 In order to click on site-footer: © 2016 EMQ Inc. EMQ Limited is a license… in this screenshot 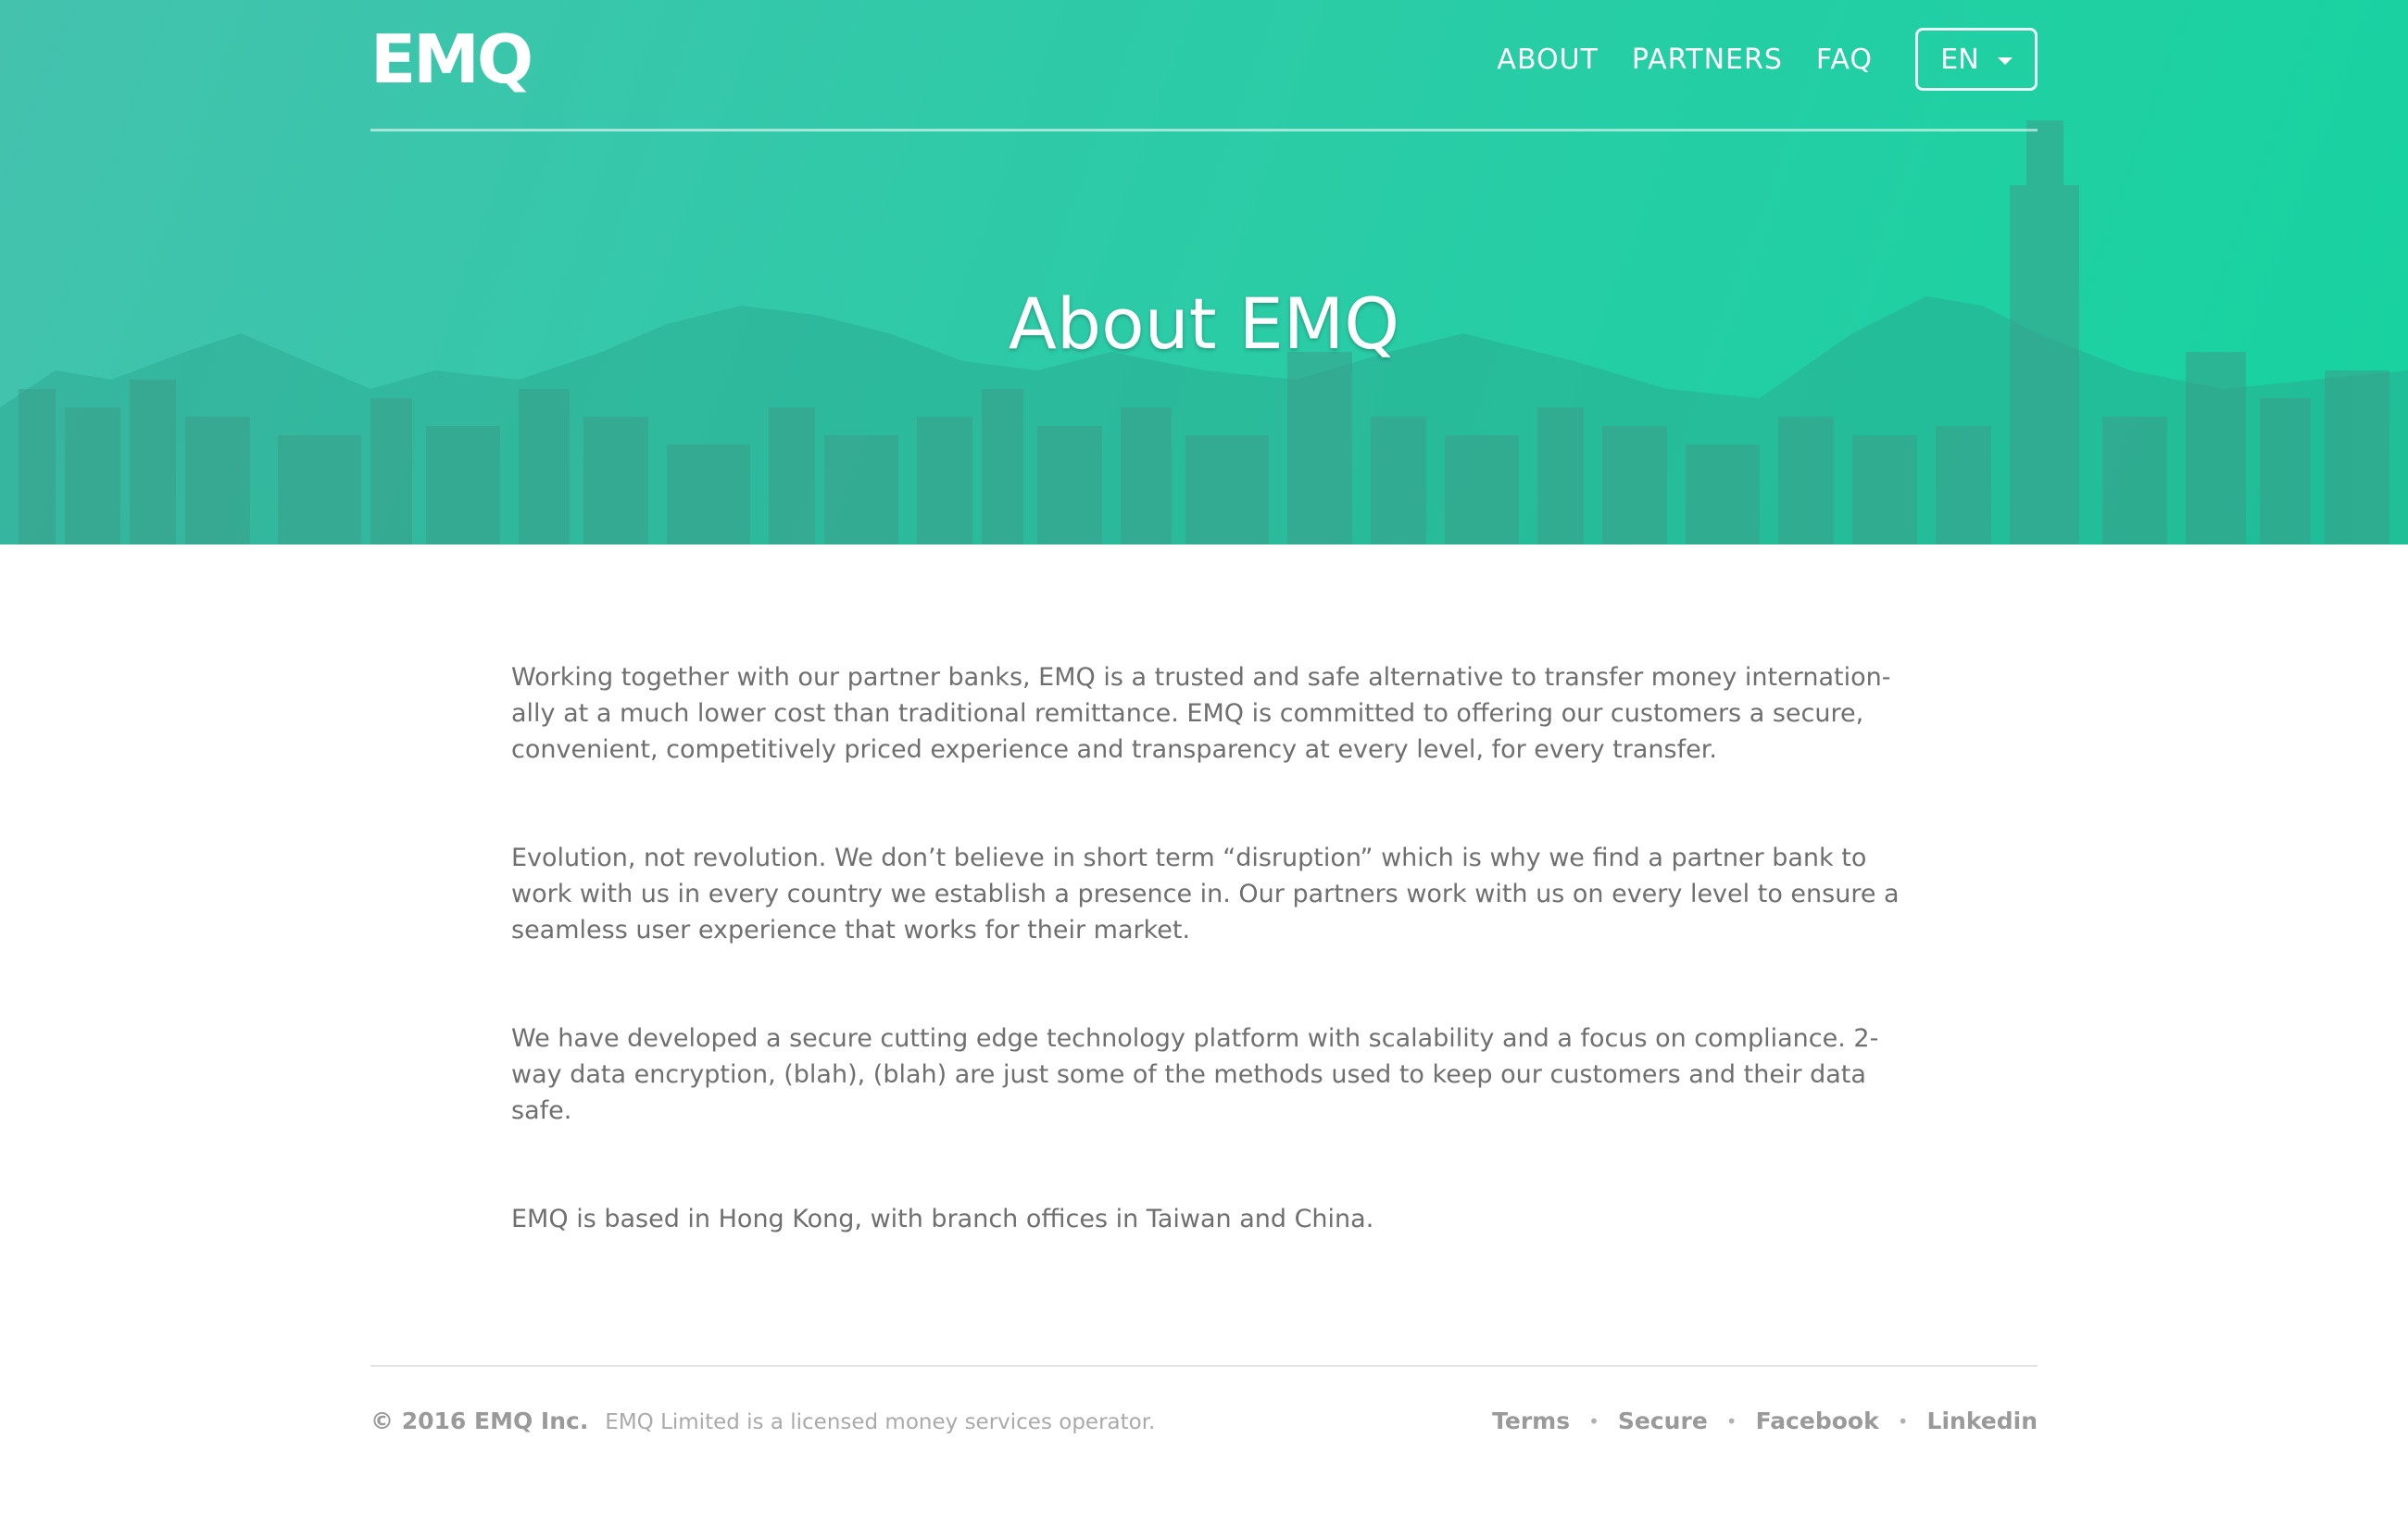, I will do `click(1204, 1420)`.